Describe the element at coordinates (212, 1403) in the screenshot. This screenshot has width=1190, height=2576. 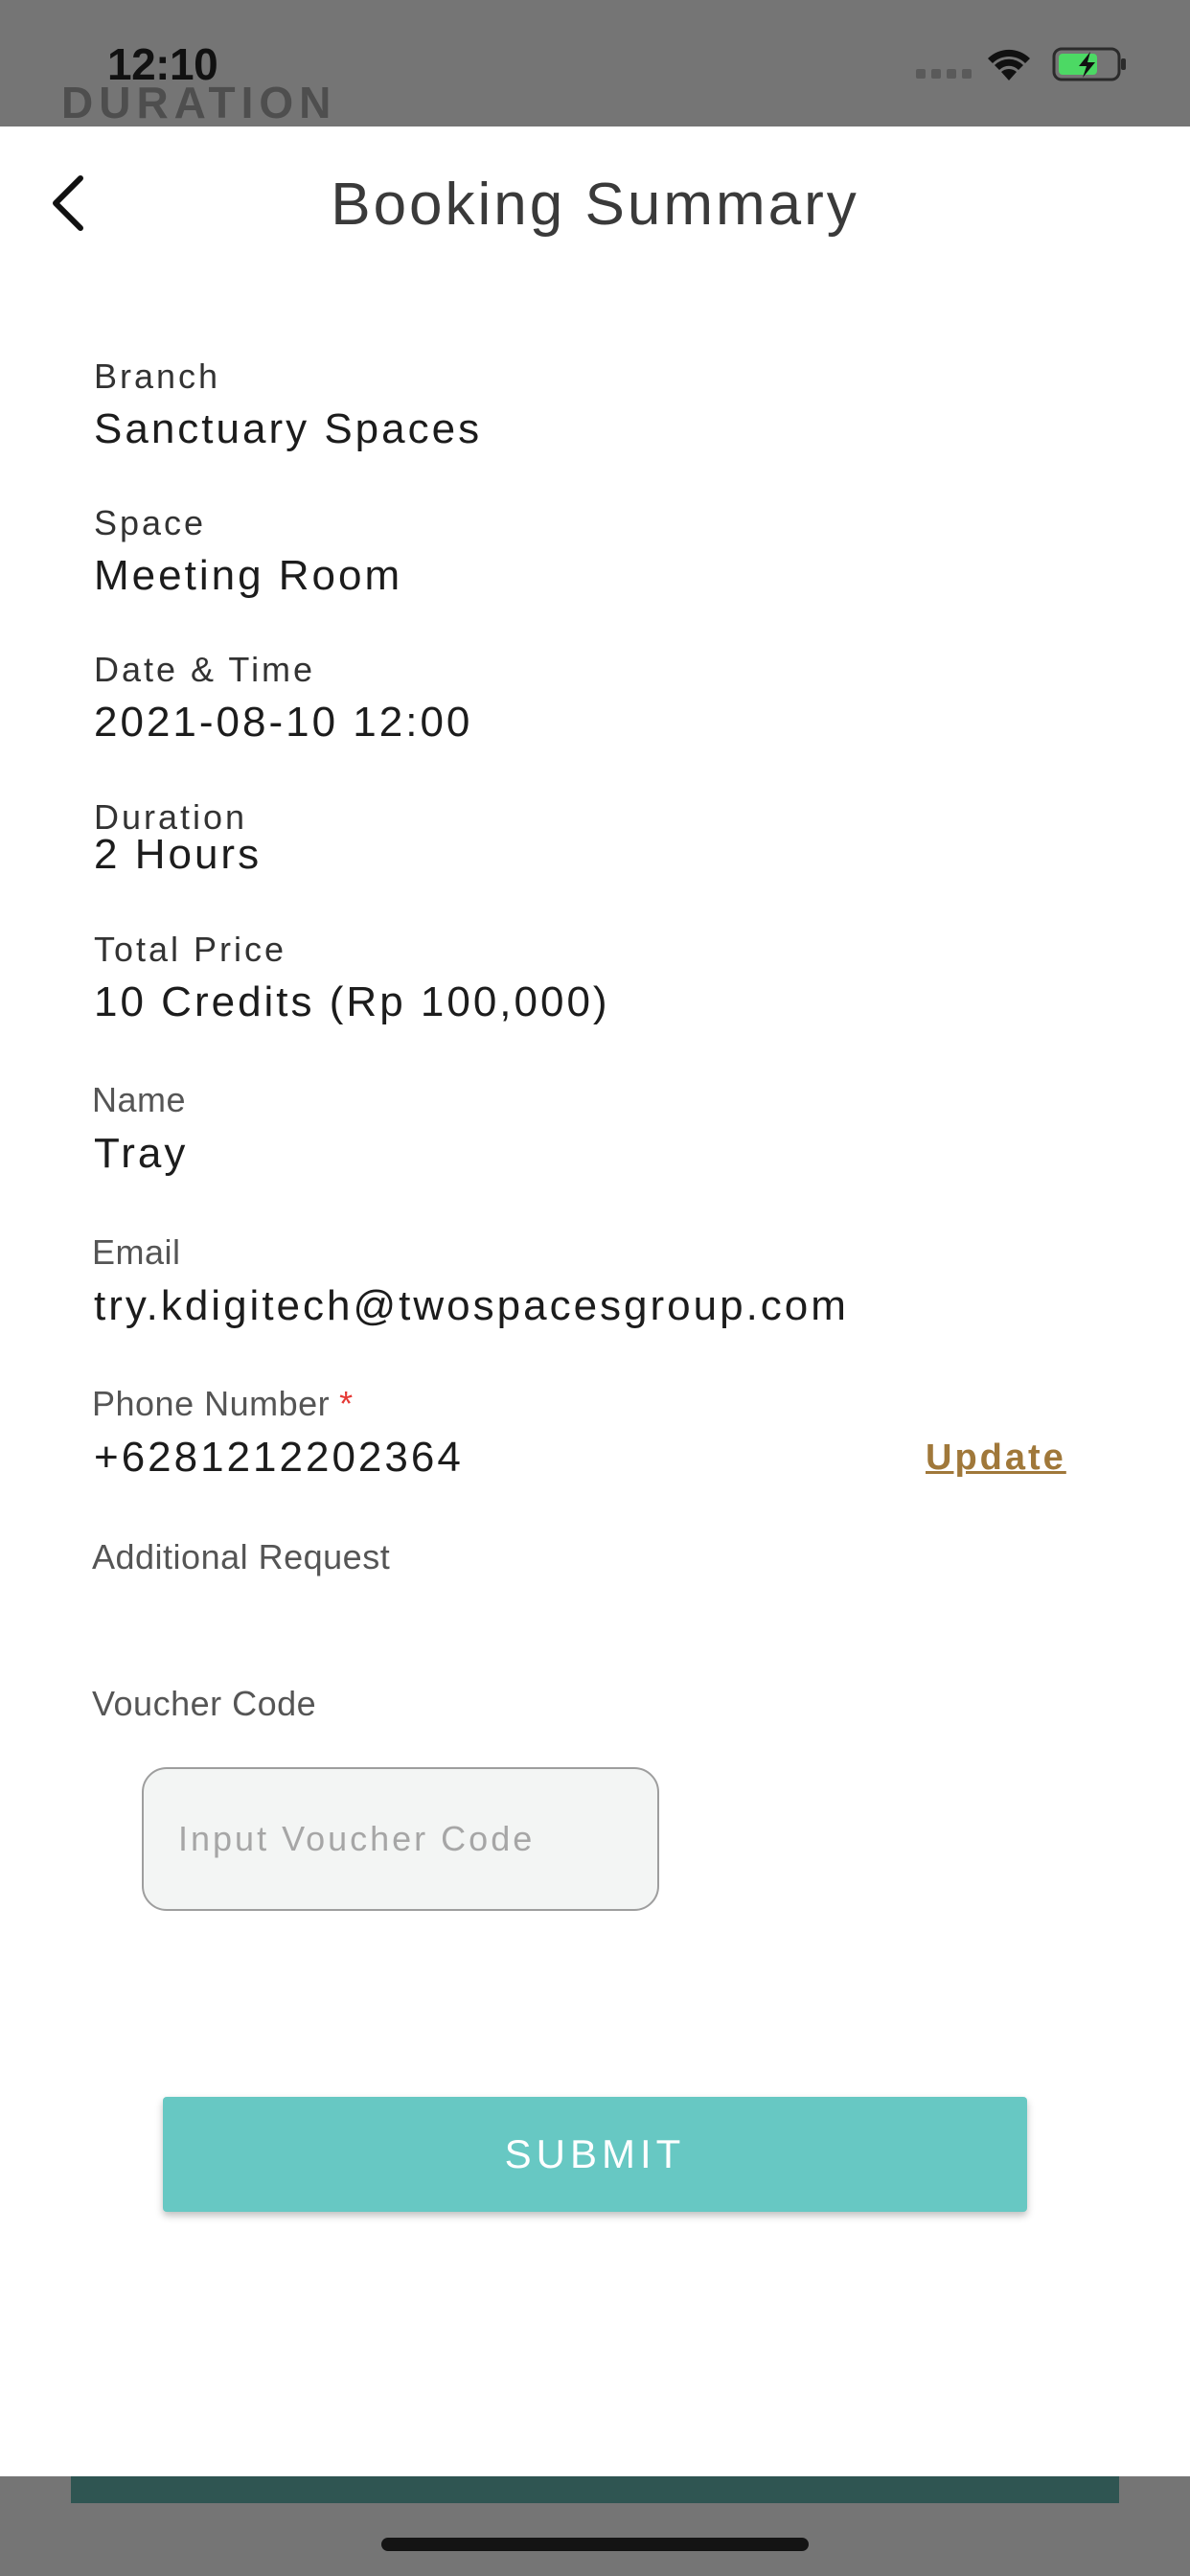
I see `phone-label-text: Phone Number` at that location.